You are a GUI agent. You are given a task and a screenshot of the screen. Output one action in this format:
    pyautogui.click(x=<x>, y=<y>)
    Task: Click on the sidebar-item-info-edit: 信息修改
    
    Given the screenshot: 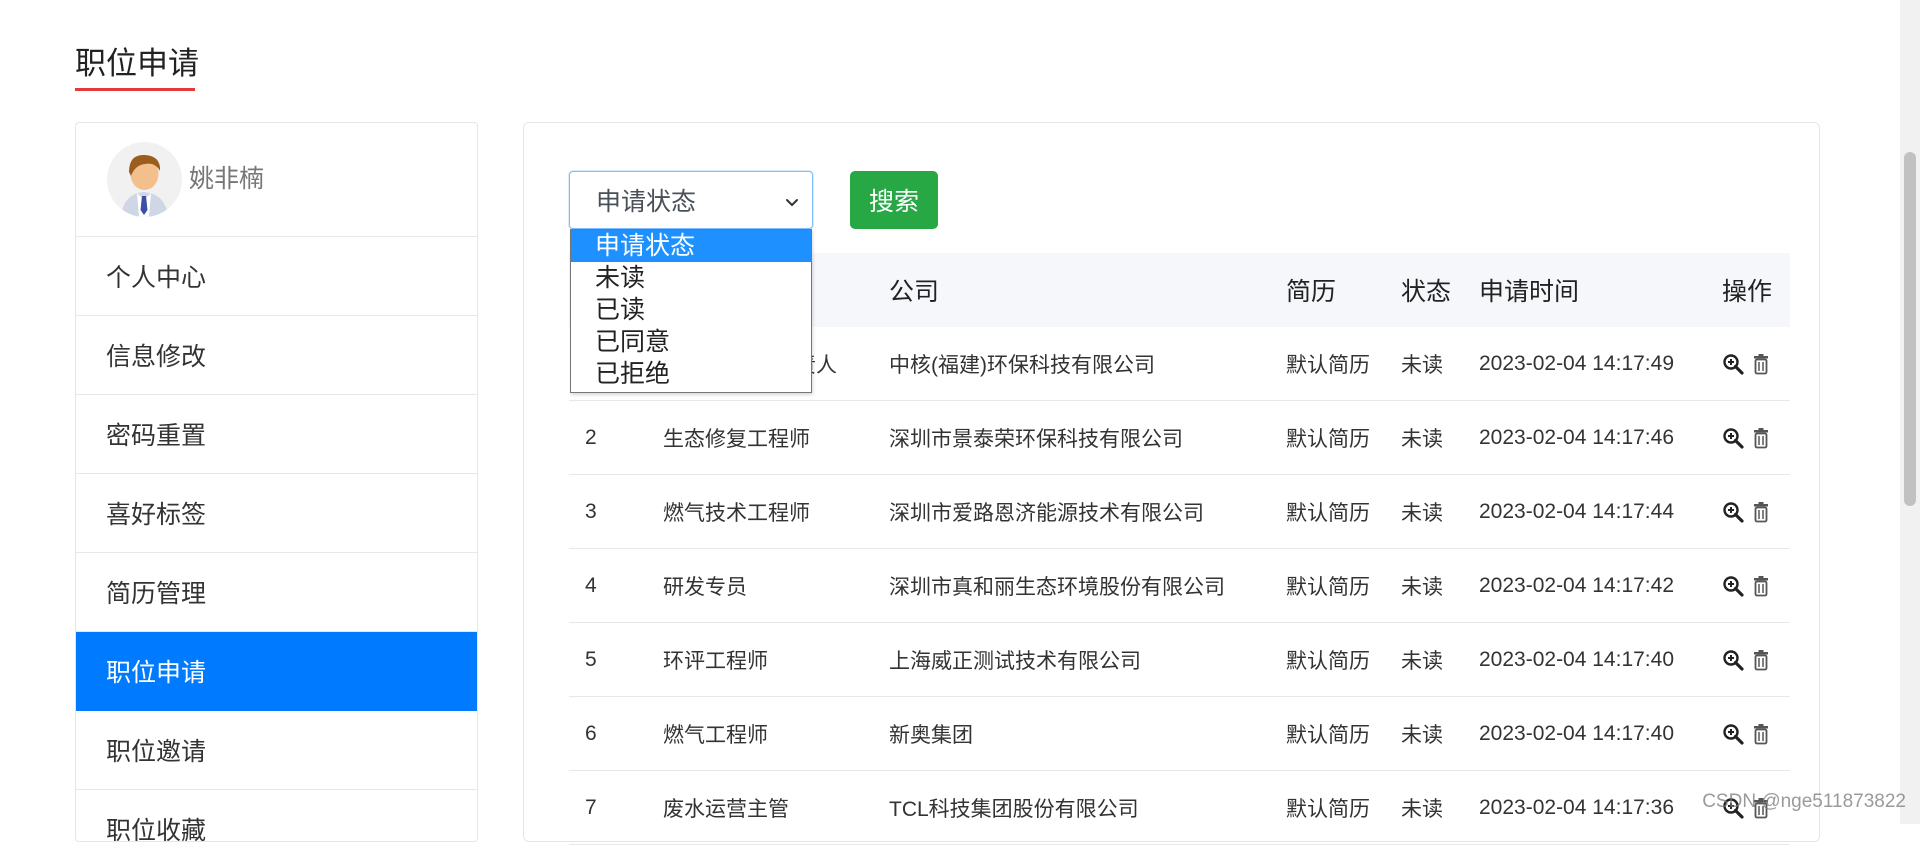 What is the action you would take?
    pyautogui.click(x=276, y=355)
    